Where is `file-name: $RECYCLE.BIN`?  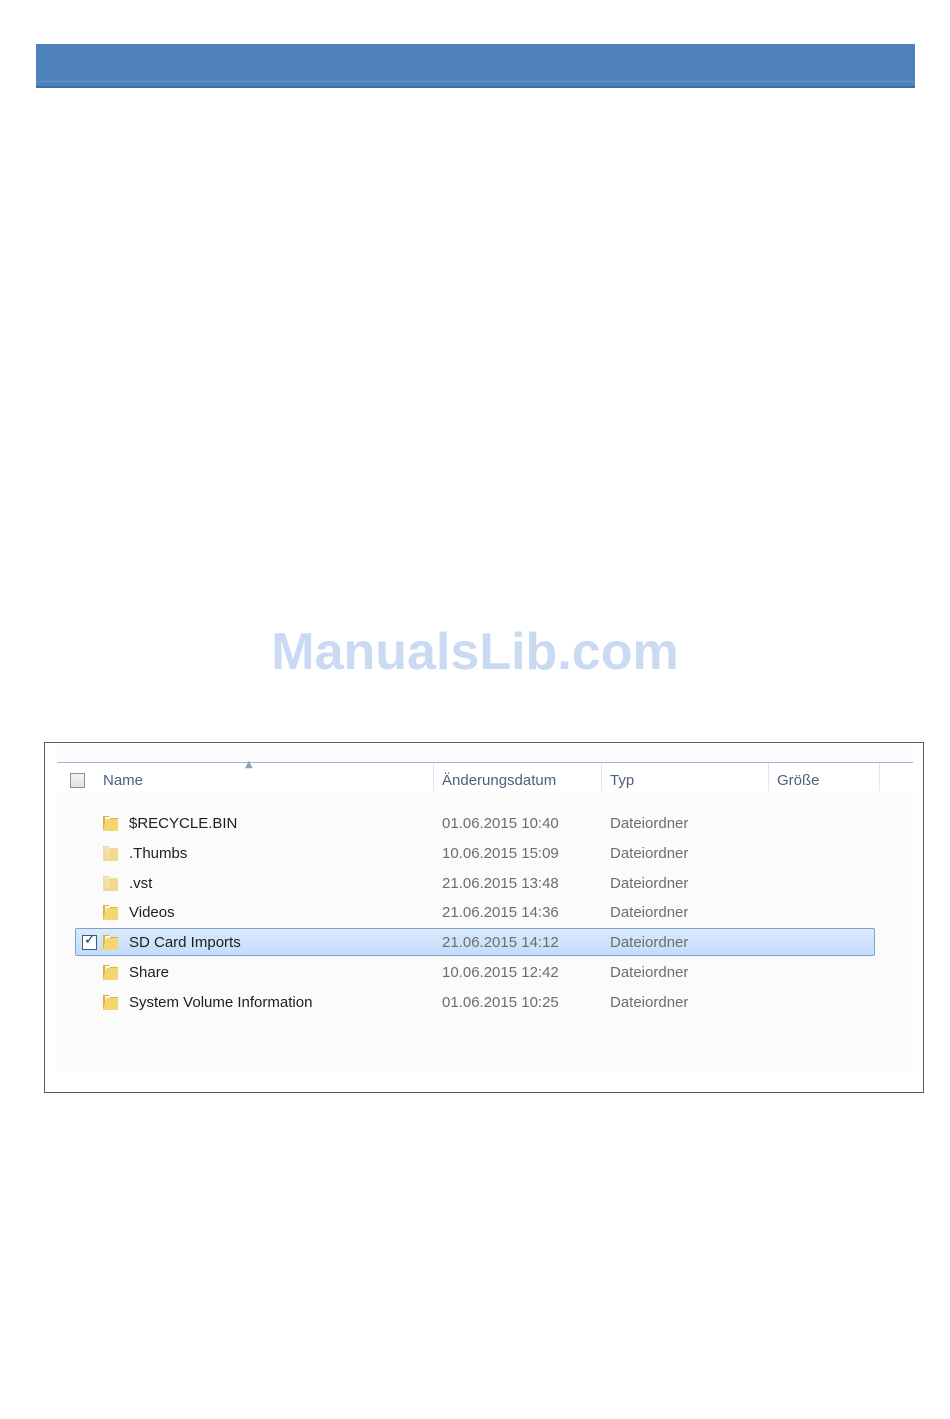
file-name: $RECYCLE.BIN is located at coordinates (183, 823).